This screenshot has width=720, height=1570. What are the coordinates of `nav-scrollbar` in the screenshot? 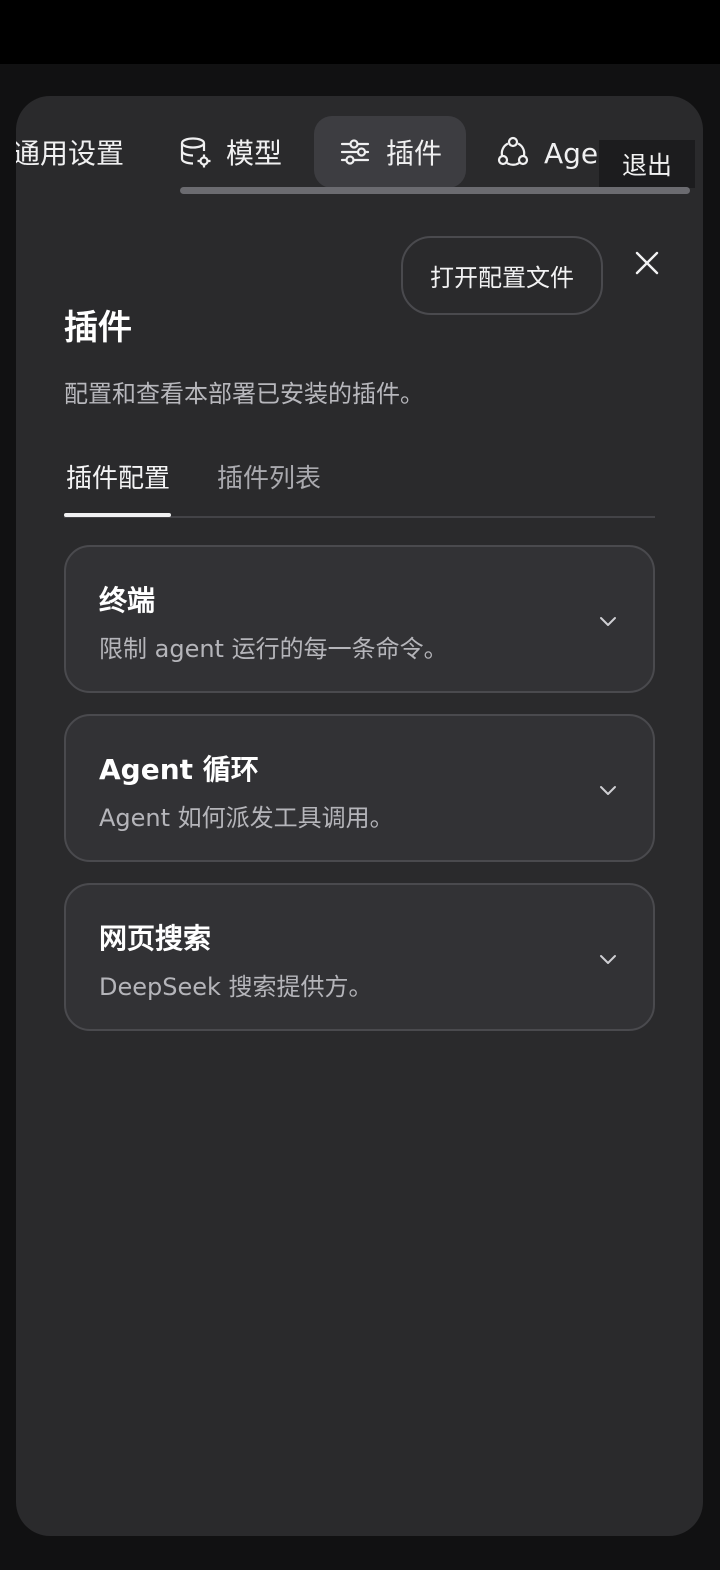 It's located at (435, 190).